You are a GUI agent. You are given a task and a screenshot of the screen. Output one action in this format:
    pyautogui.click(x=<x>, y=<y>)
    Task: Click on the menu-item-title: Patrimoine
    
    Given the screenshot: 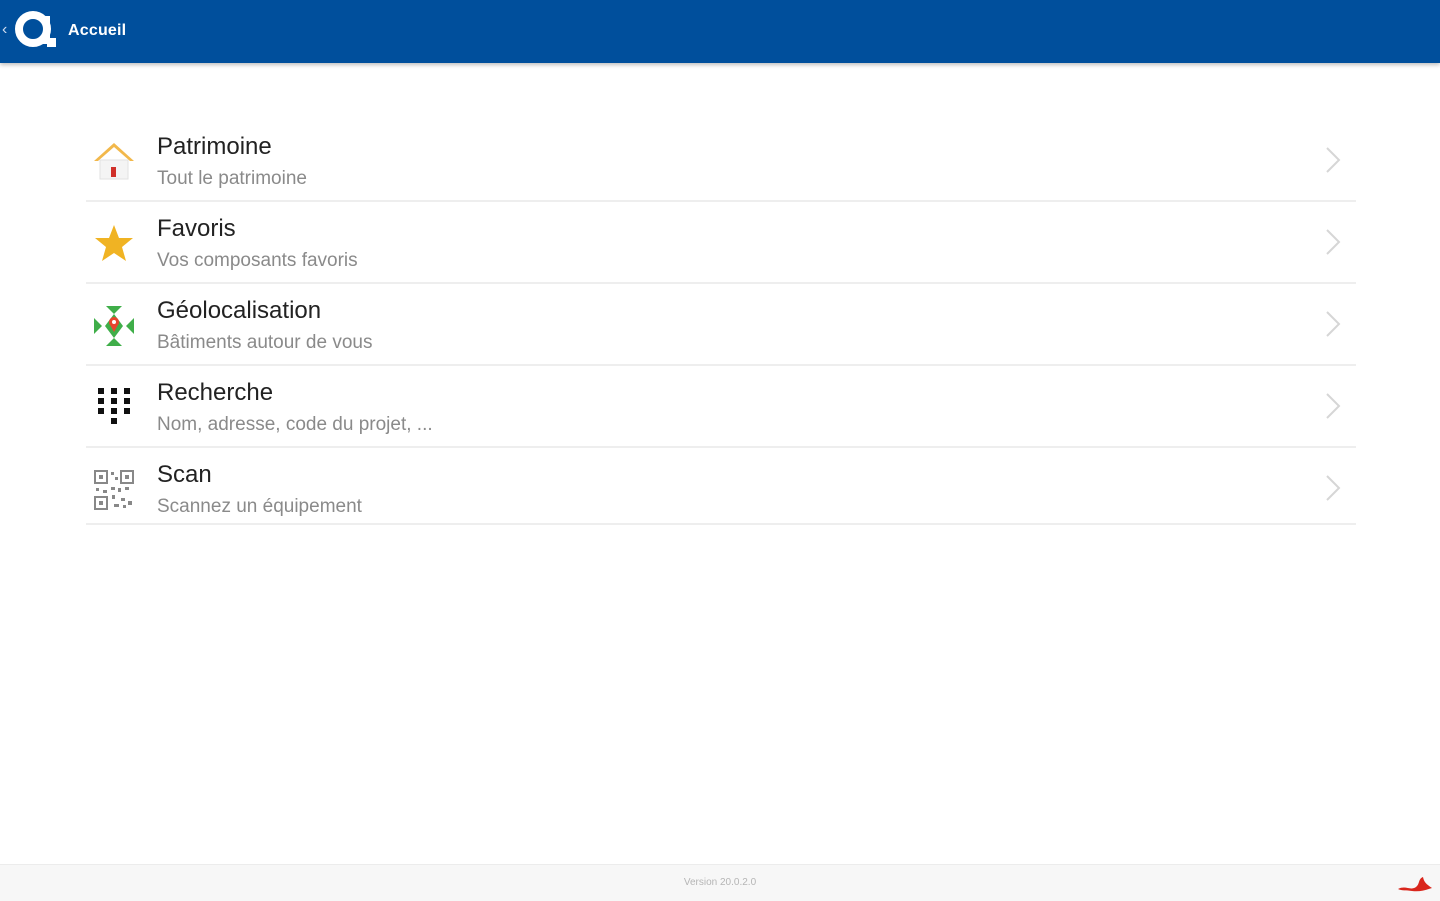 What is the action you would take?
    pyautogui.click(x=214, y=146)
    